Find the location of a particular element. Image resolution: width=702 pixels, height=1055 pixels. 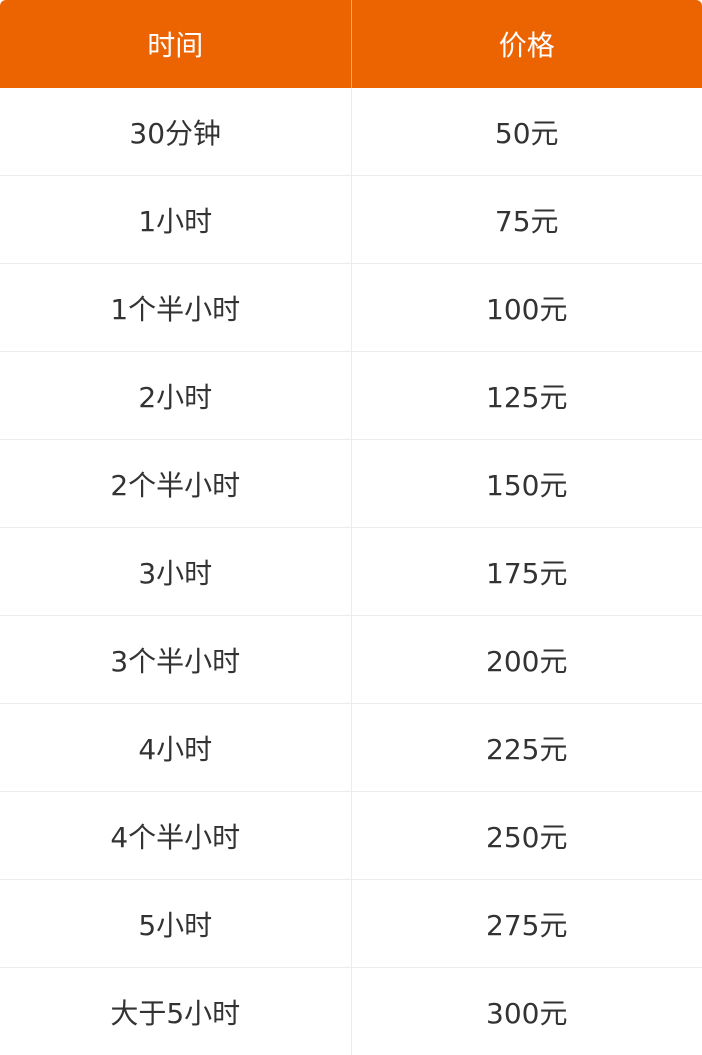

table-row: 大于5小时 300元 is located at coordinates (351, 1011).